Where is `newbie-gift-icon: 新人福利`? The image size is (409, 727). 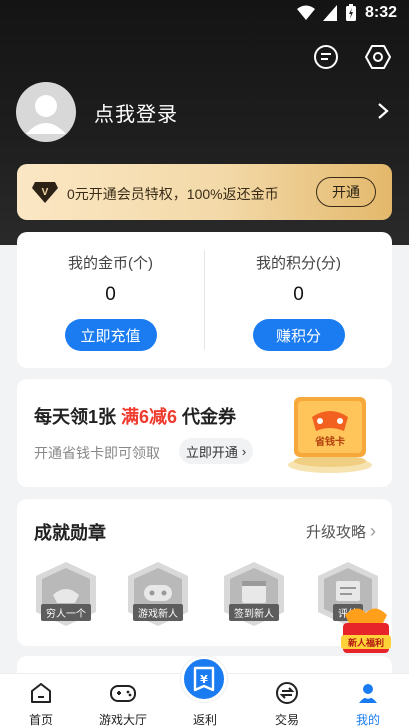 newbie-gift-icon: 新人福利 is located at coordinates (366, 630).